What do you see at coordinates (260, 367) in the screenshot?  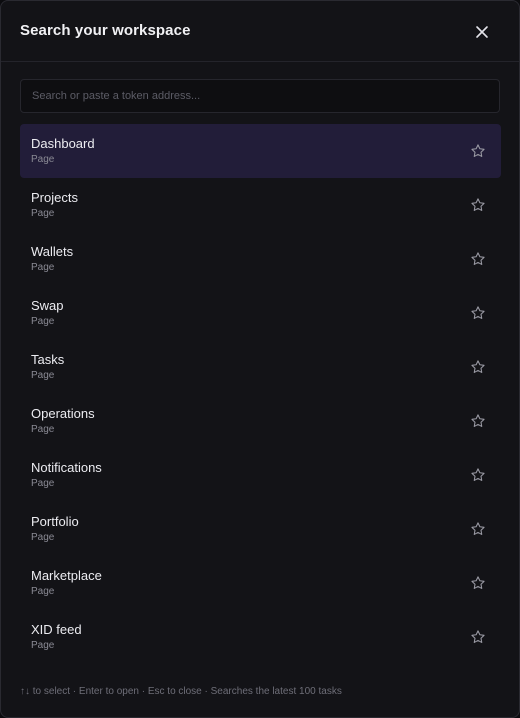 I see `result-item: Tasks Page` at bounding box center [260, 367].